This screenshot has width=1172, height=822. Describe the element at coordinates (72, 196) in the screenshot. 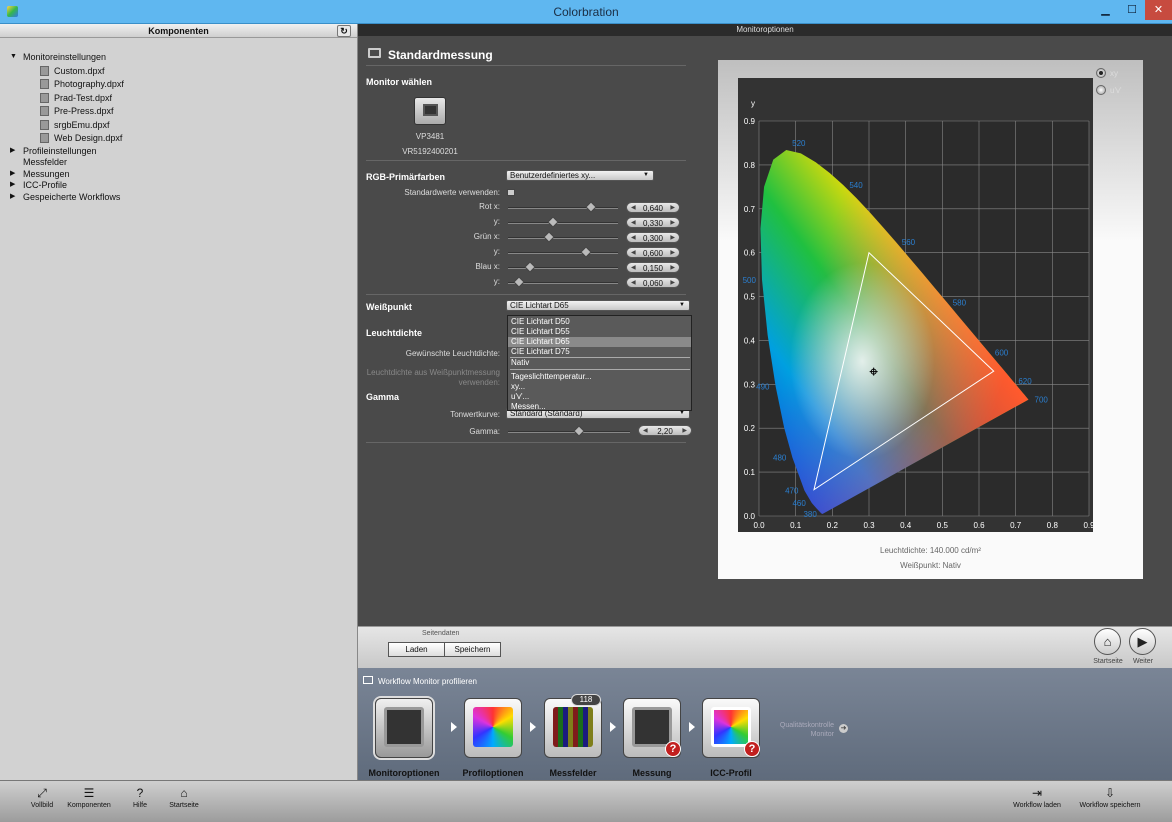

I see `tree-item-label: Gespeicherte Workflows` at that location.